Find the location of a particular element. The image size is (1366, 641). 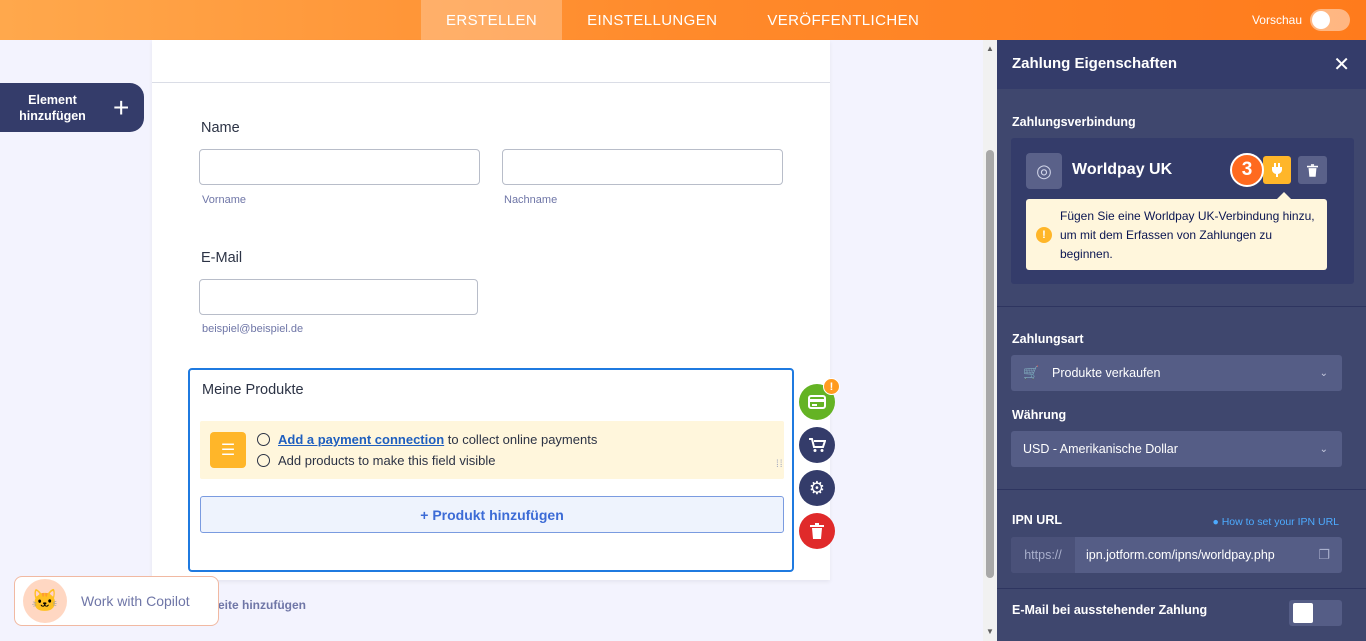

delete-field-button is located at coordinates (817, 531).